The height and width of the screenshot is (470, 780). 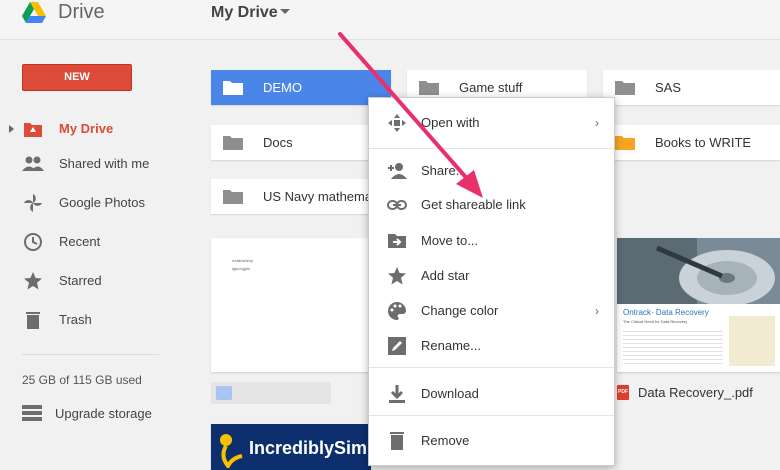 I want to click on sidebar-item-shared: Shared with me, so click(x=95, y=164).